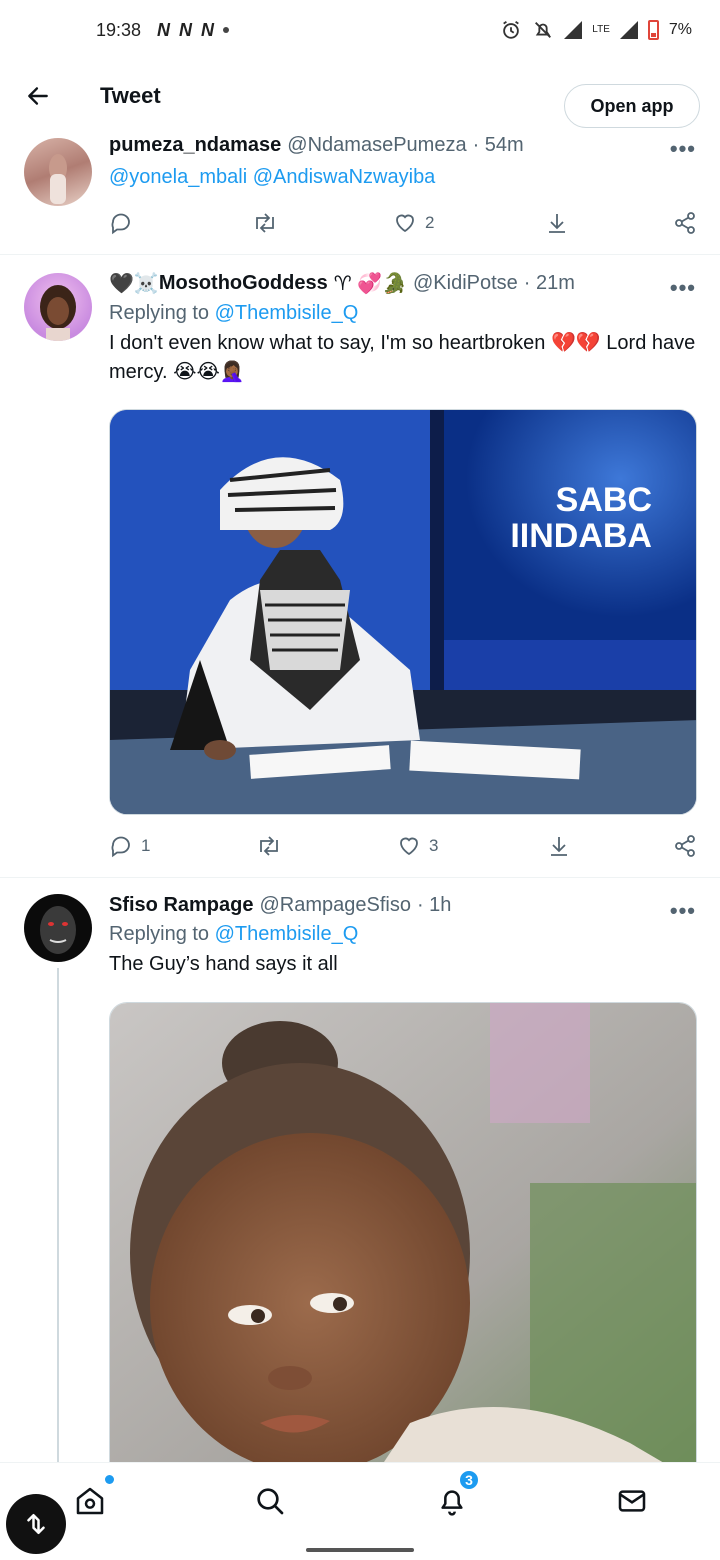 This screenshot has width=720, height=1560. I want to click on home-indicator, so click(360, 1550).